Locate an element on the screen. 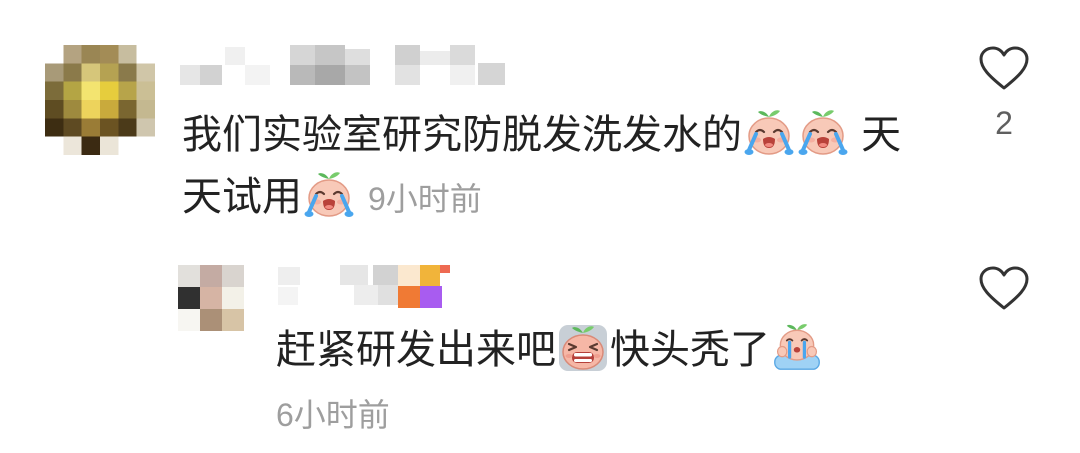 This screenshot has height=453, width=1080. comment-text-part: 我们实验室研究防脱发洗发水的 is located at coordinates (462, 135).